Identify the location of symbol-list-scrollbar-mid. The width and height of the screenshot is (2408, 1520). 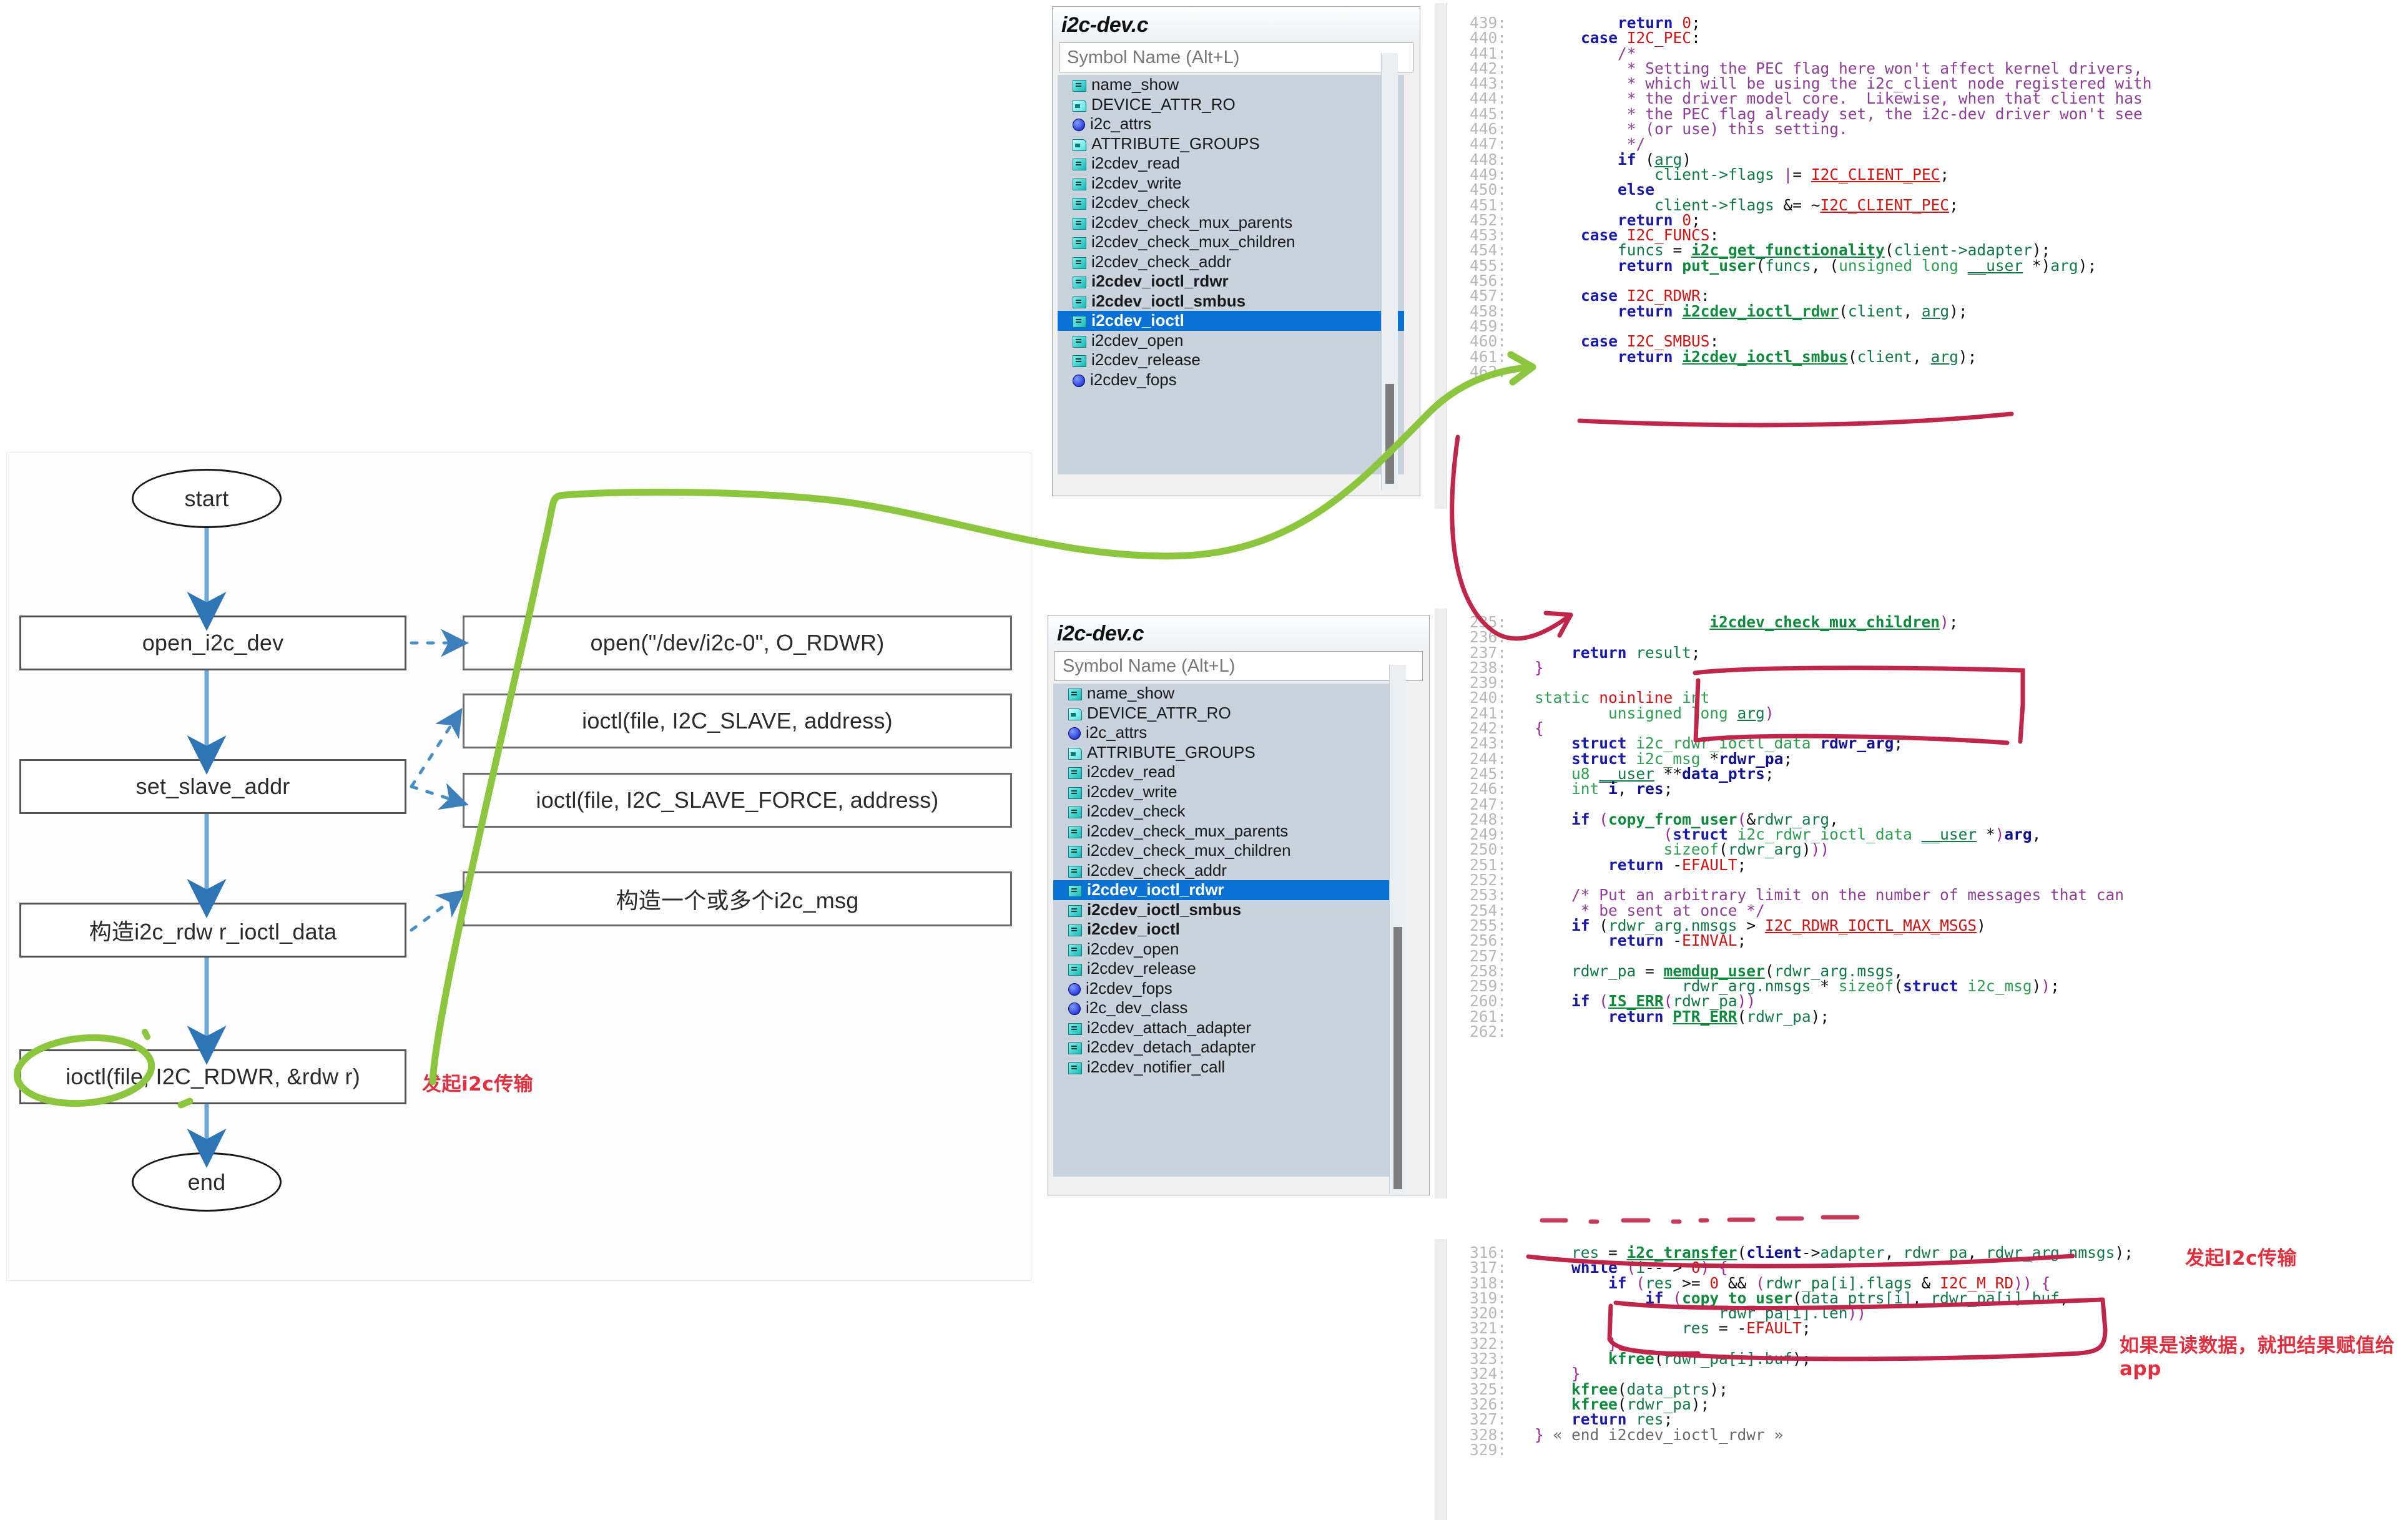
(1397, 929).